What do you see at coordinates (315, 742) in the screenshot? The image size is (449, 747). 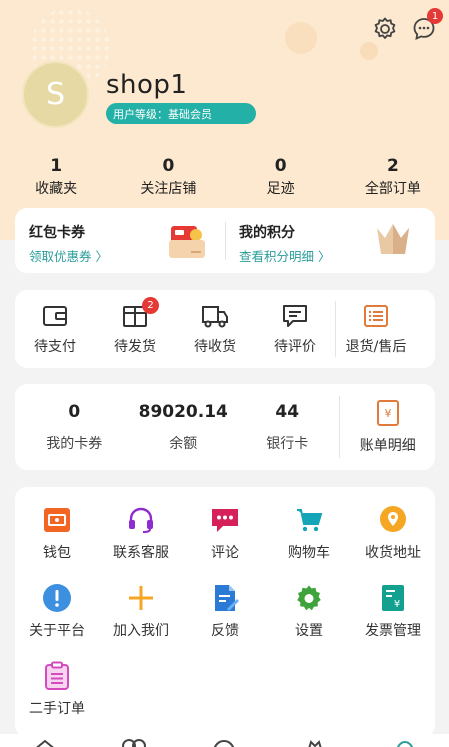 I see `cart-tab-icon` at bounding box center [315, 742].